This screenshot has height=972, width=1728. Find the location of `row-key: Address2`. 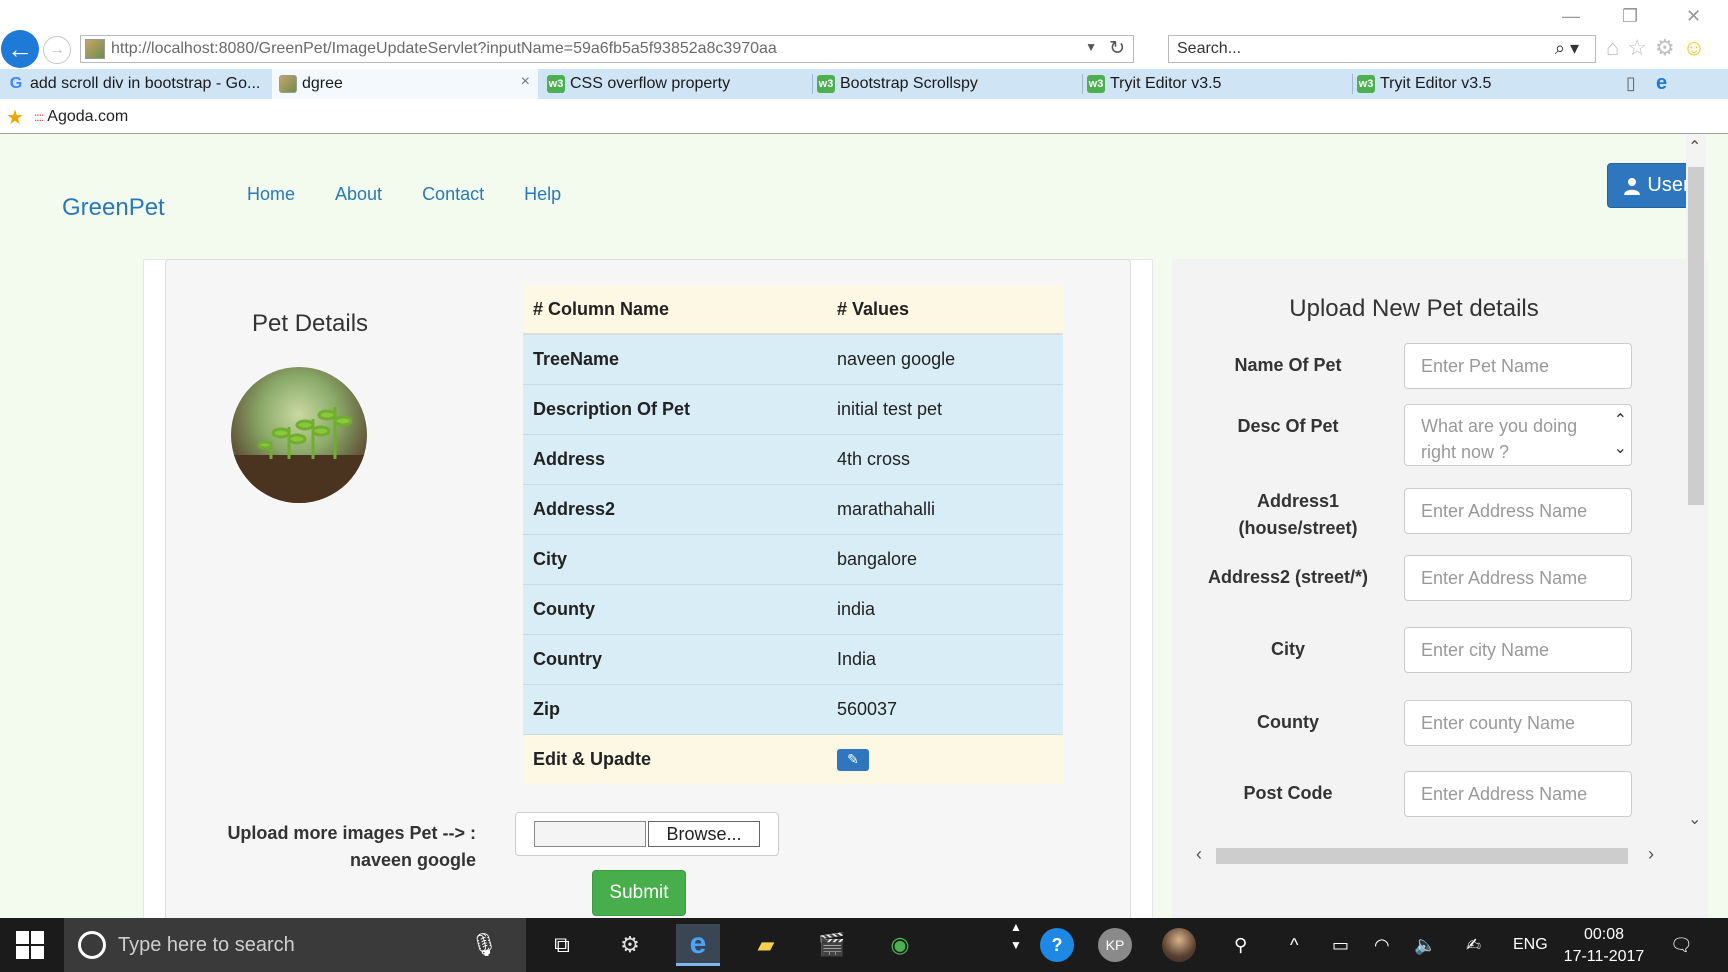

row-key: Address2 is located at coordinates (675, 508).